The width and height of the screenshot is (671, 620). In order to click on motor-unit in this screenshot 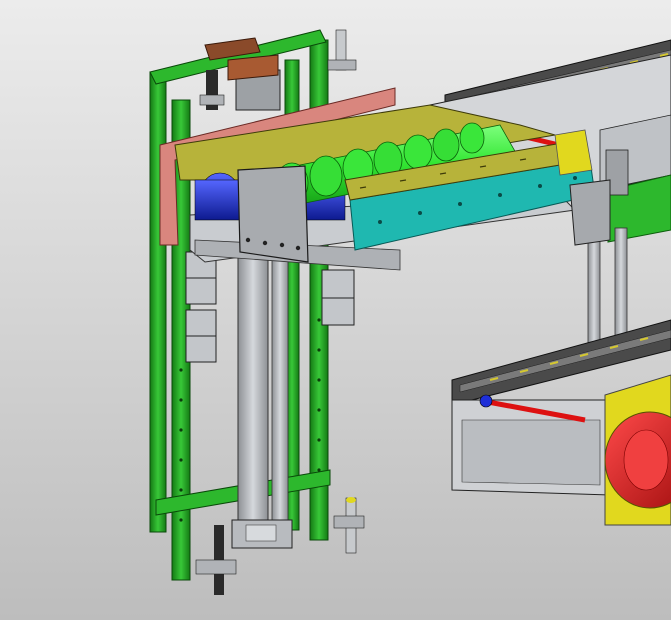, I will do `click(637, 450)`.